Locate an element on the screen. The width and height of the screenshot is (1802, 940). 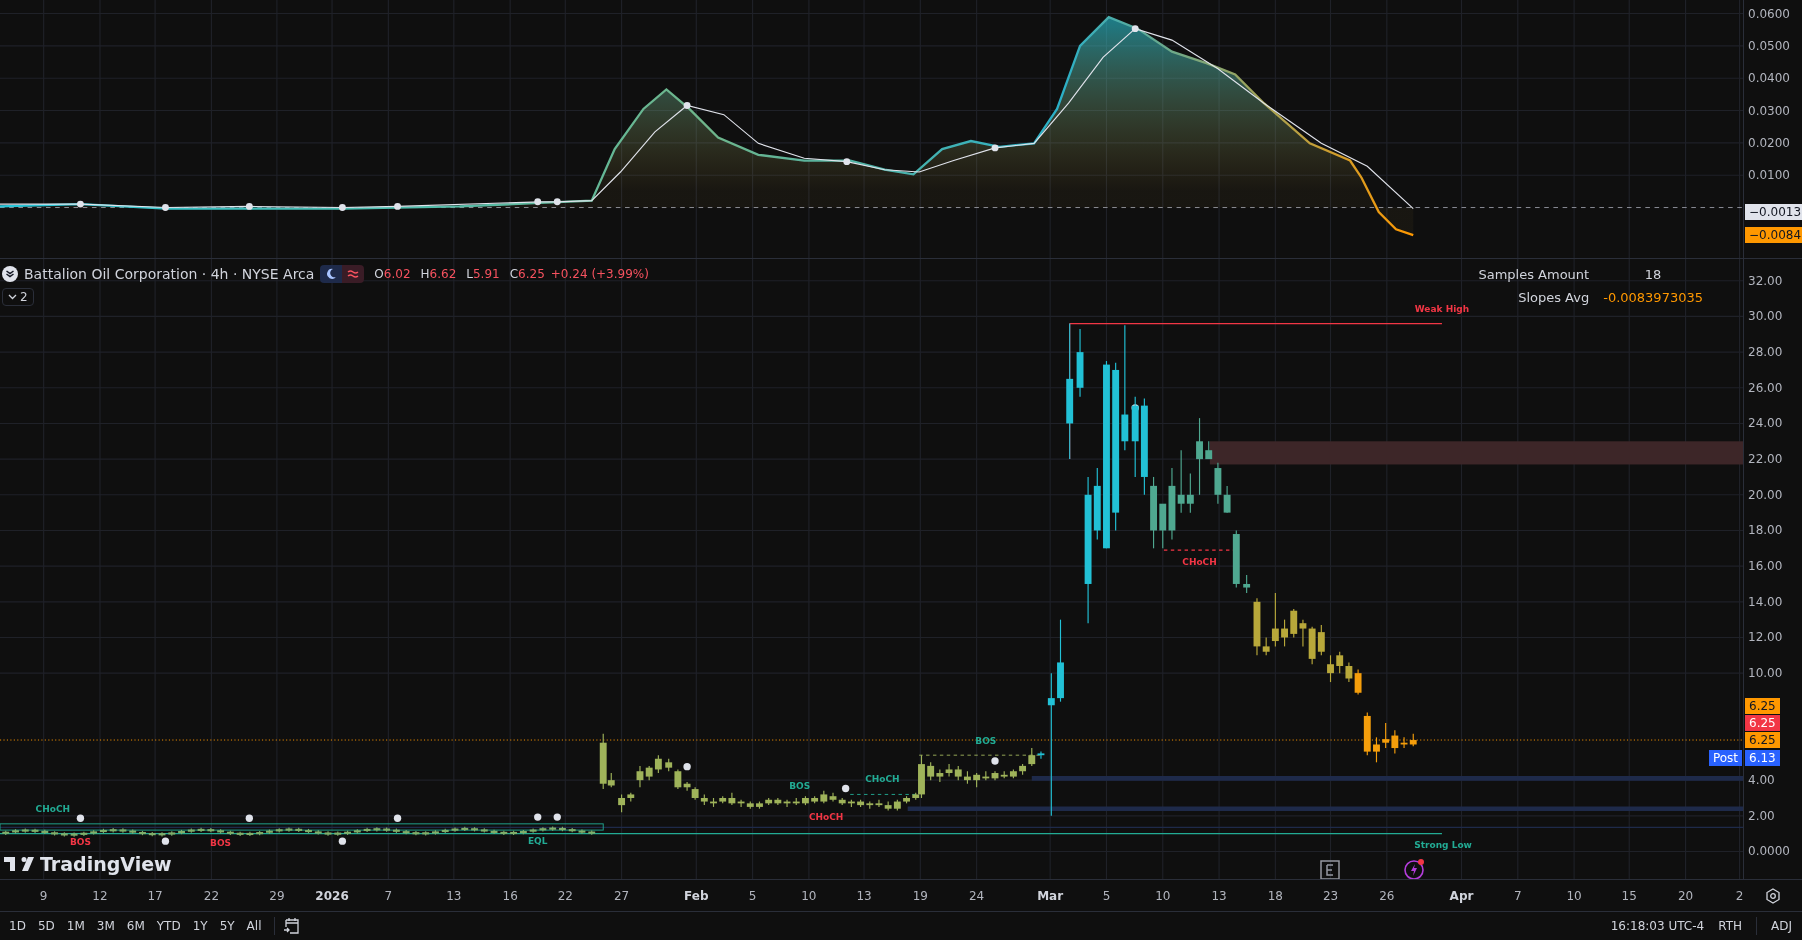
chevron-icon is located at coordinates (12, 297).